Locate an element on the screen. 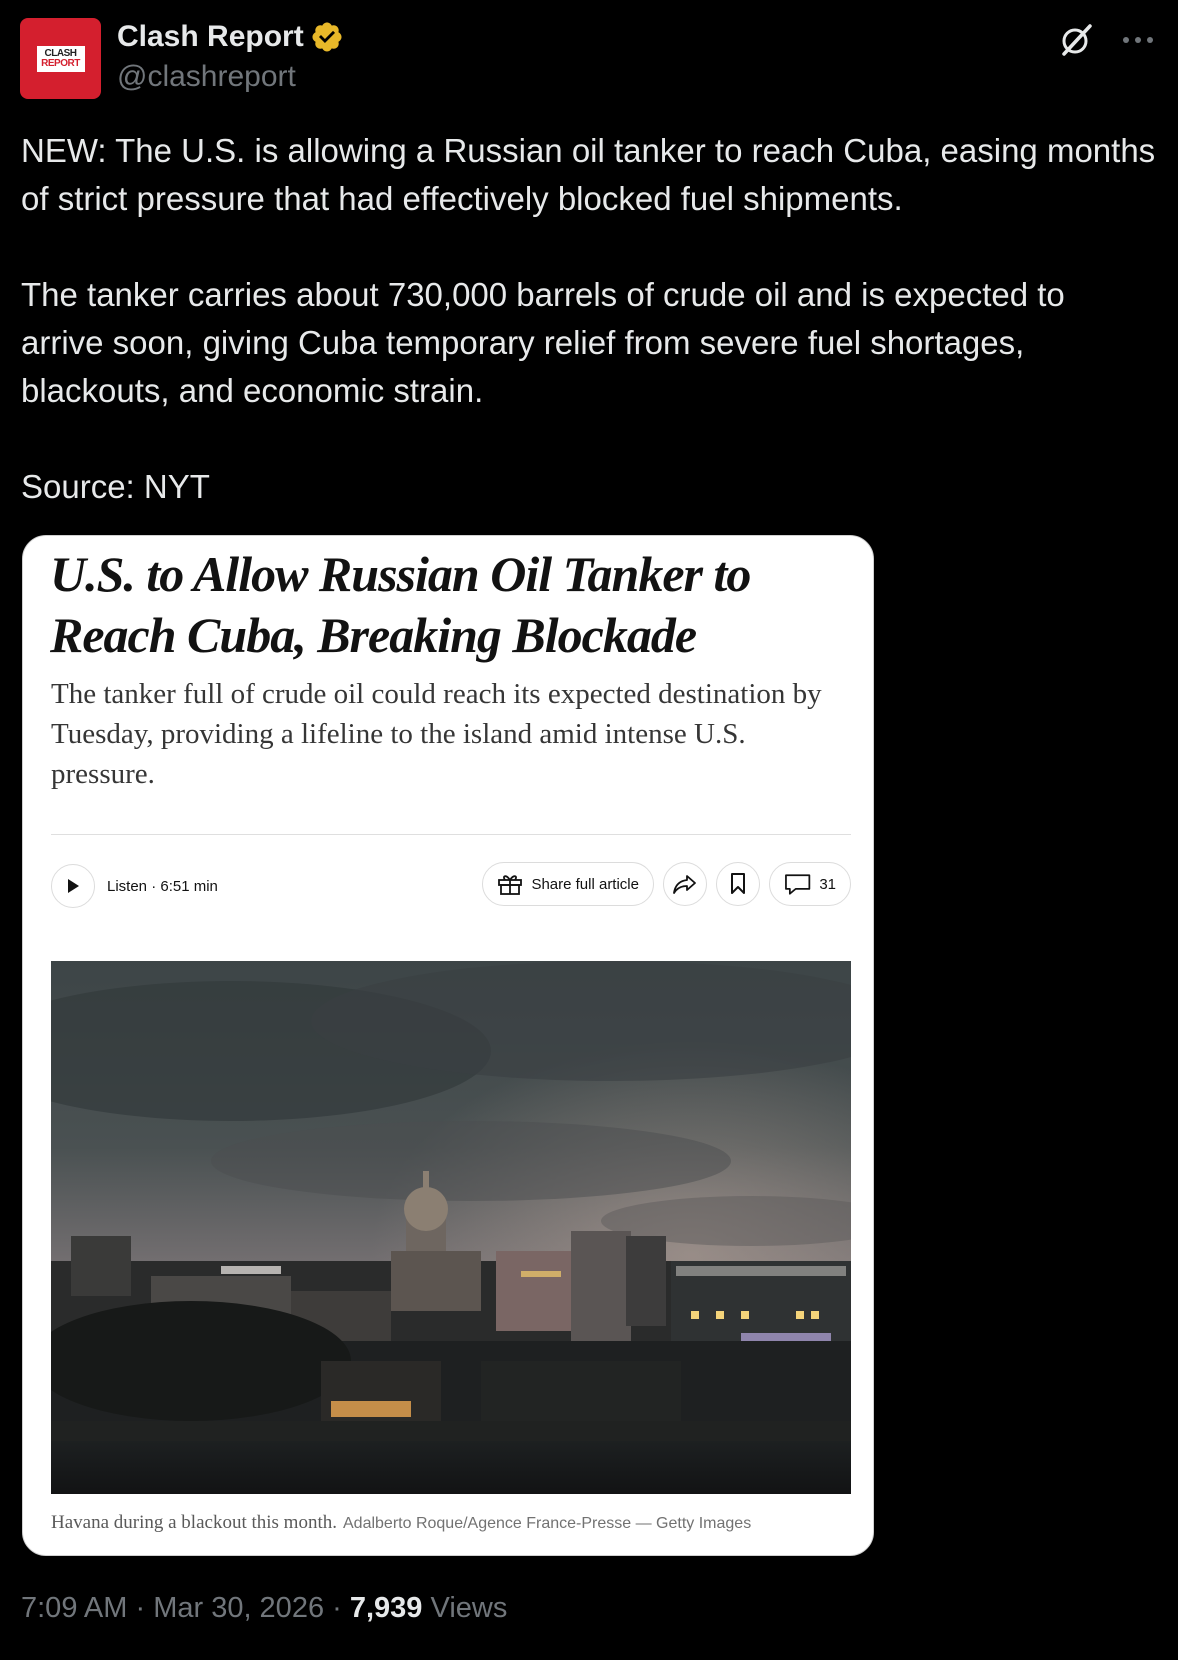  avatar: CLASH REPORT is located at coordinates (60, 58).